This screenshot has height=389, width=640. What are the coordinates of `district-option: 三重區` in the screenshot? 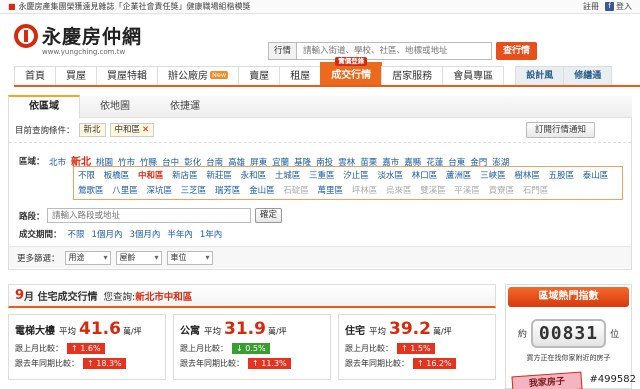 It's located at (322, 176).